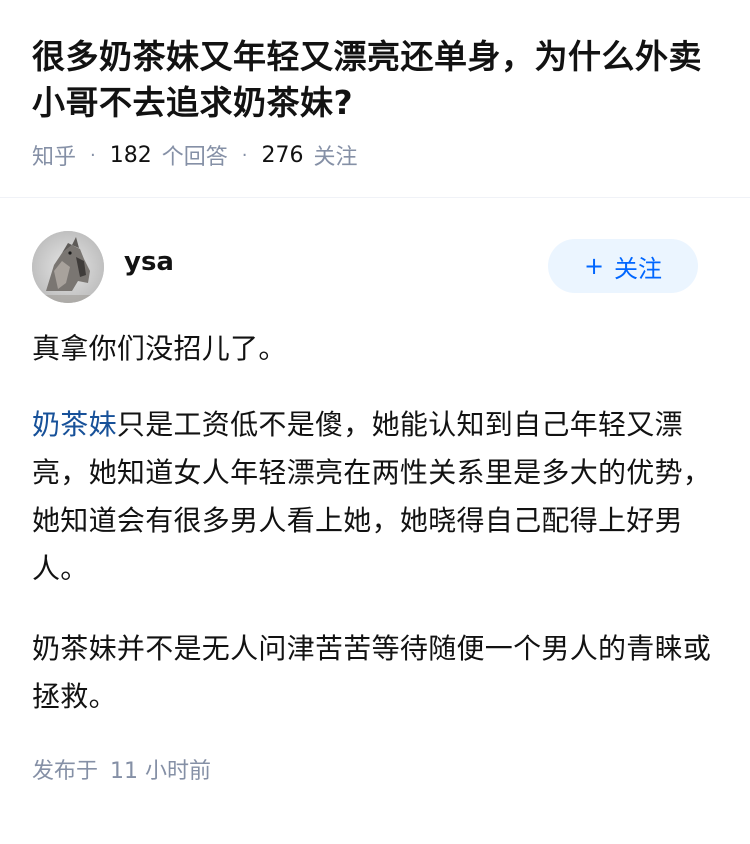 Image resolution: width=750 pixels, height=844 pixels. Describe the element at coordinates (161, 771) in the screenshot. I see `publish-time: 11 小时前` at that location.